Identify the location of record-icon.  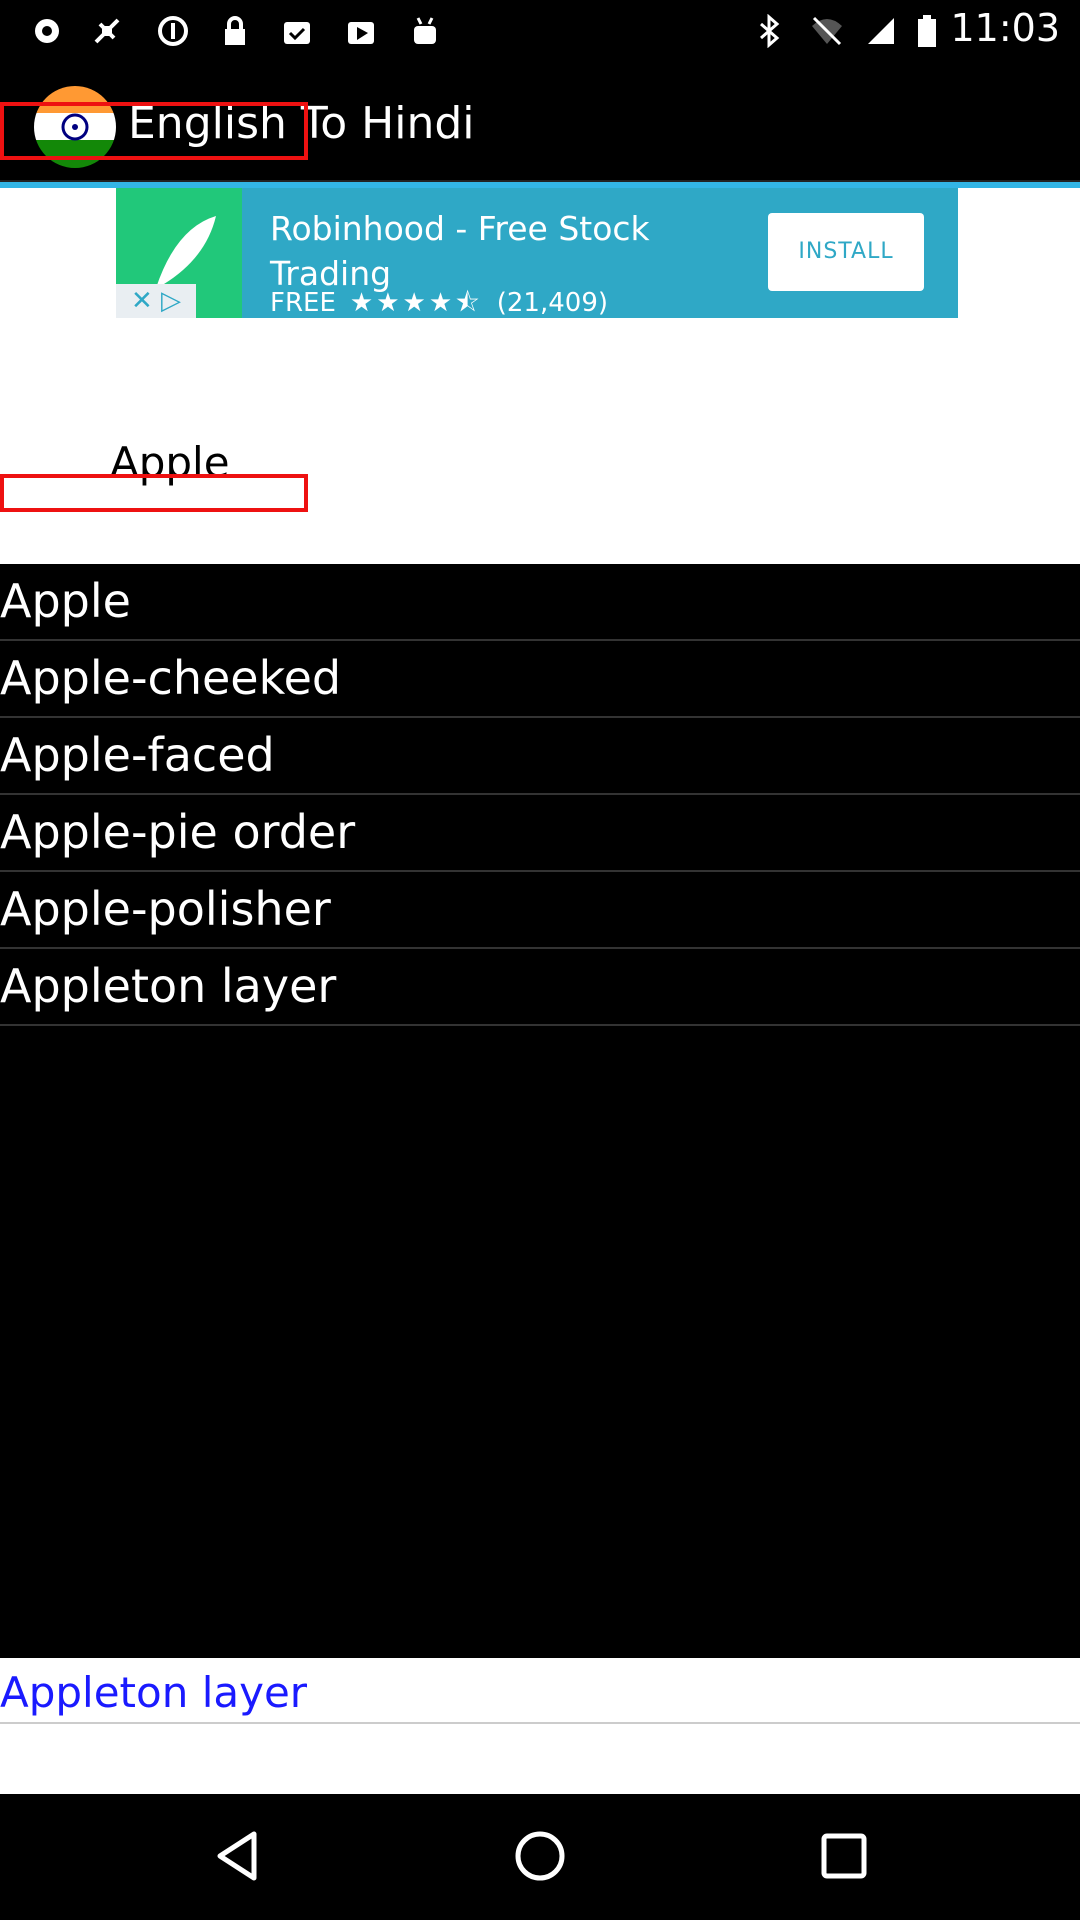
(47, 31).